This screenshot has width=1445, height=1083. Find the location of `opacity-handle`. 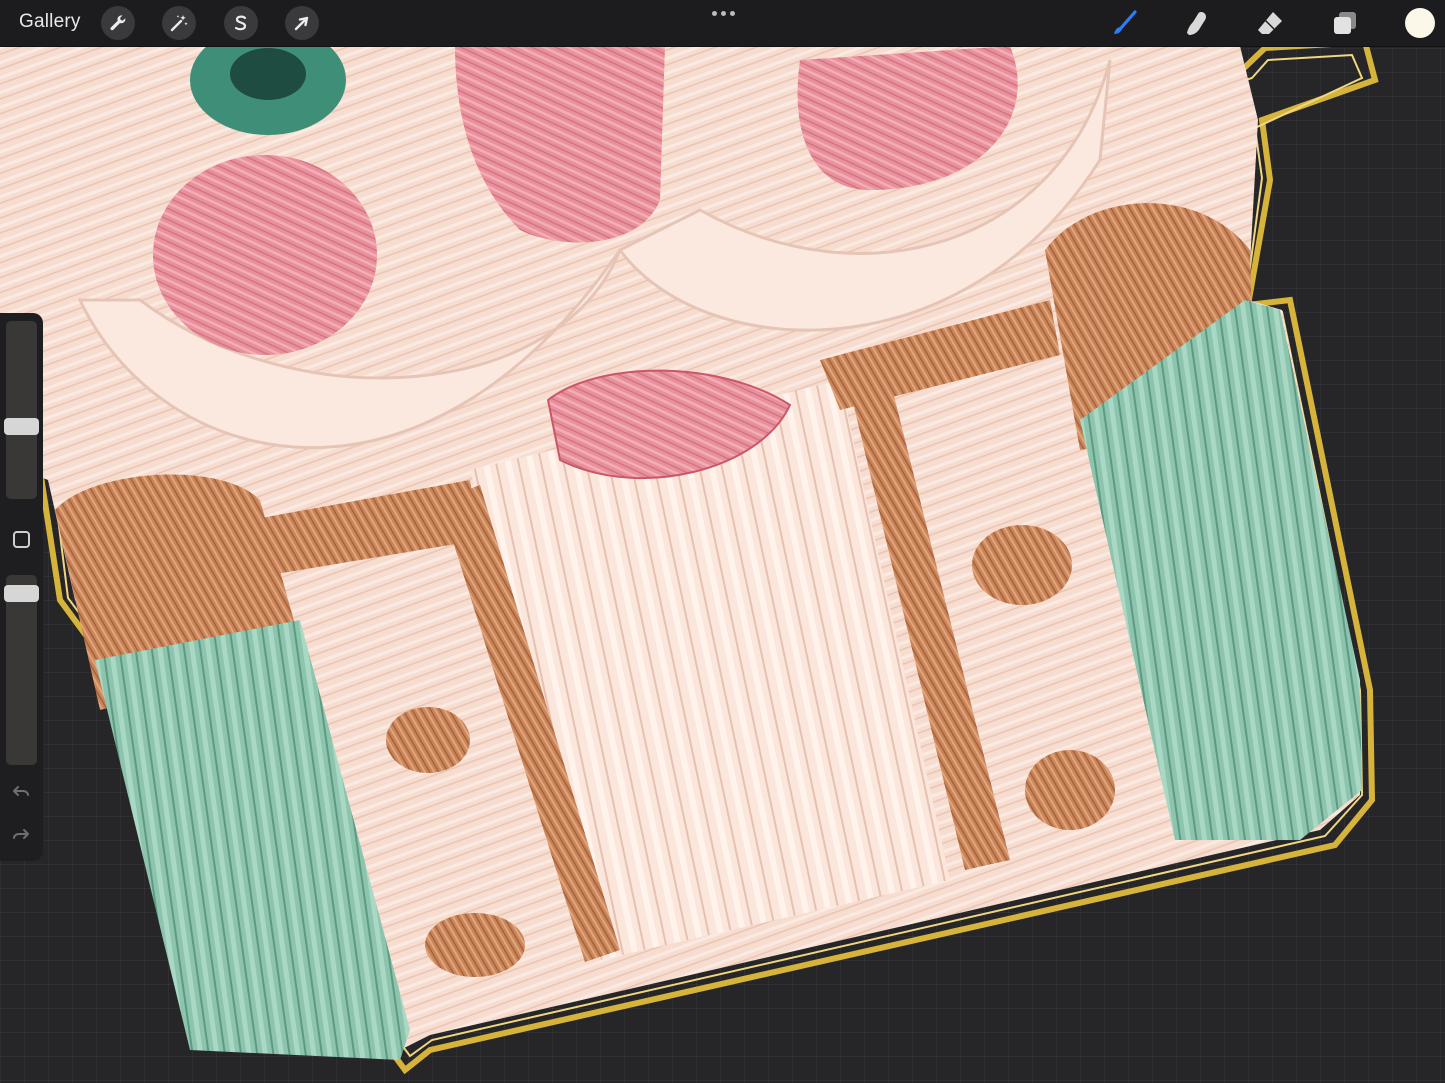

opacity-handle is located at coordinates (21, 593).